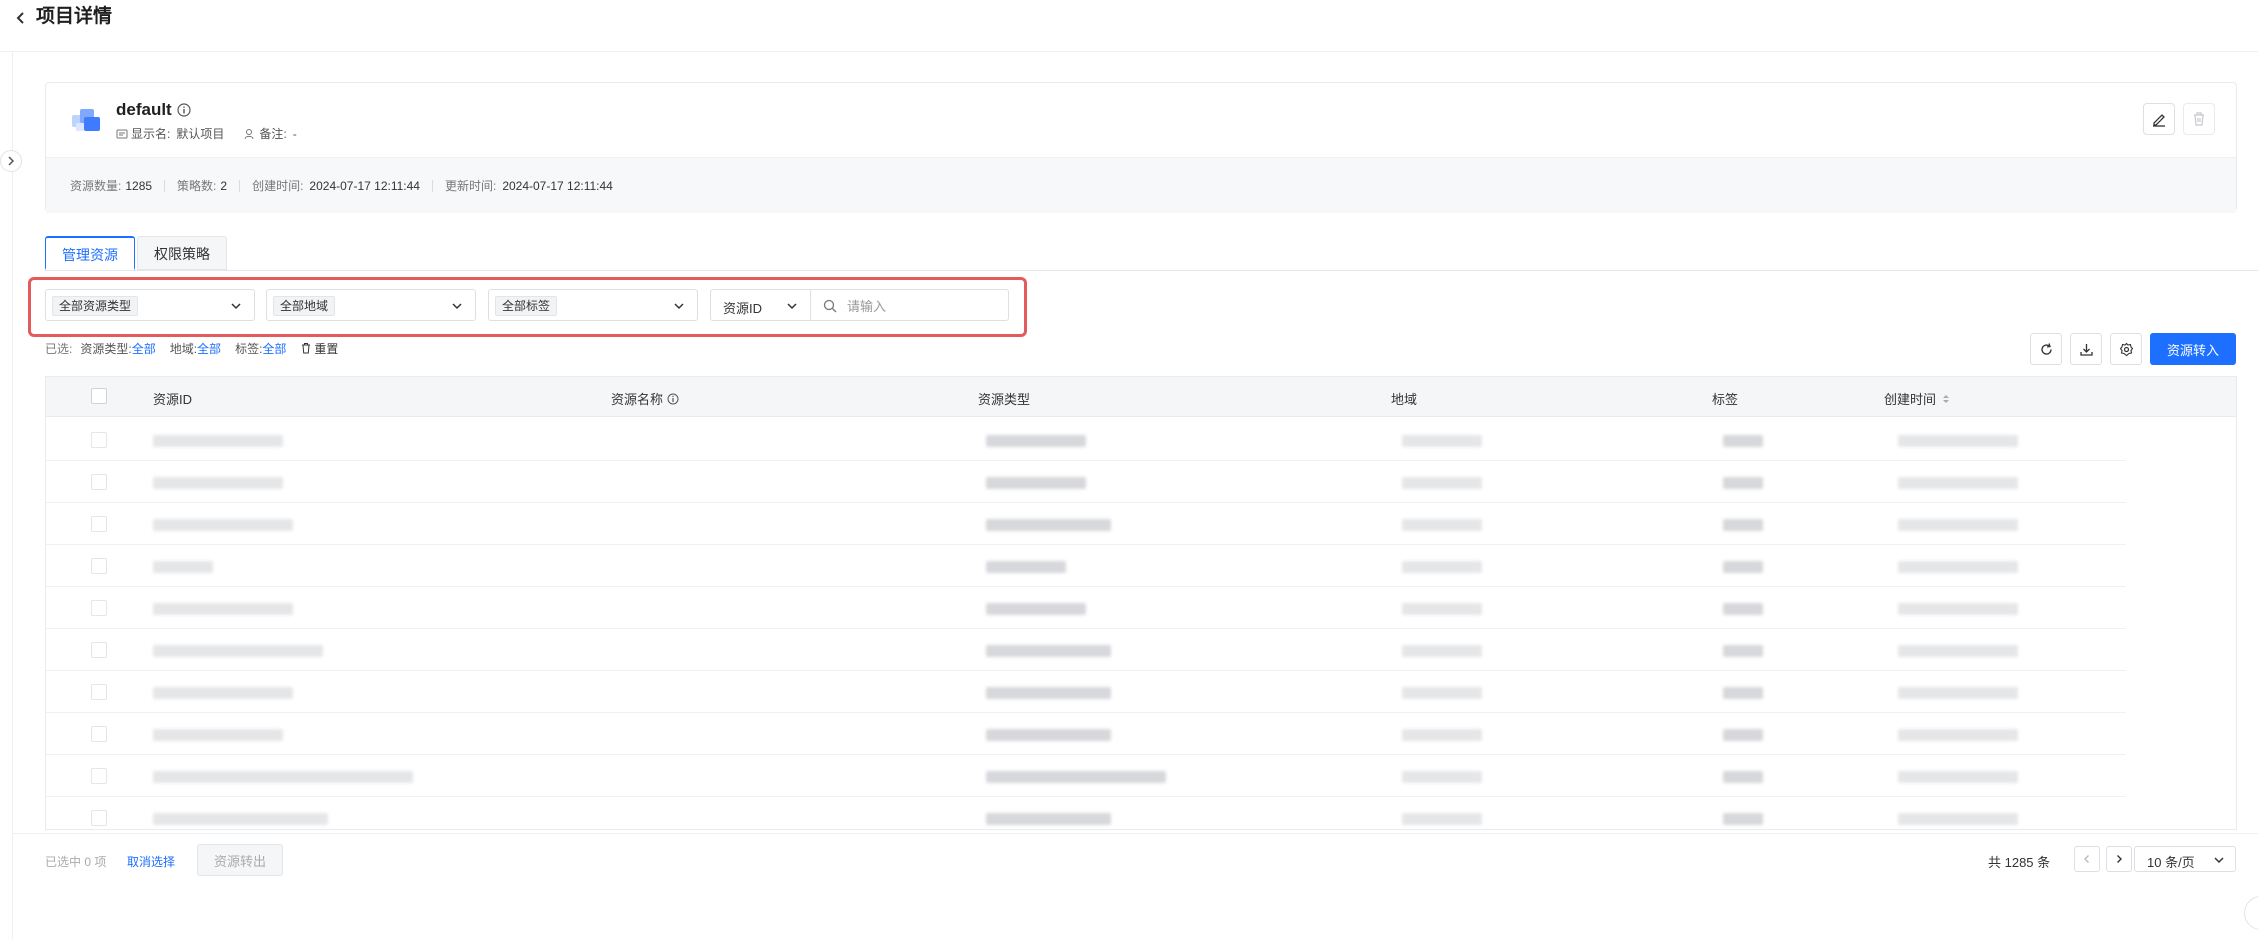  What do you see at coordinates (12, 495) in the screenshot?
I see `left-rail` at bounding box center [12, 495].